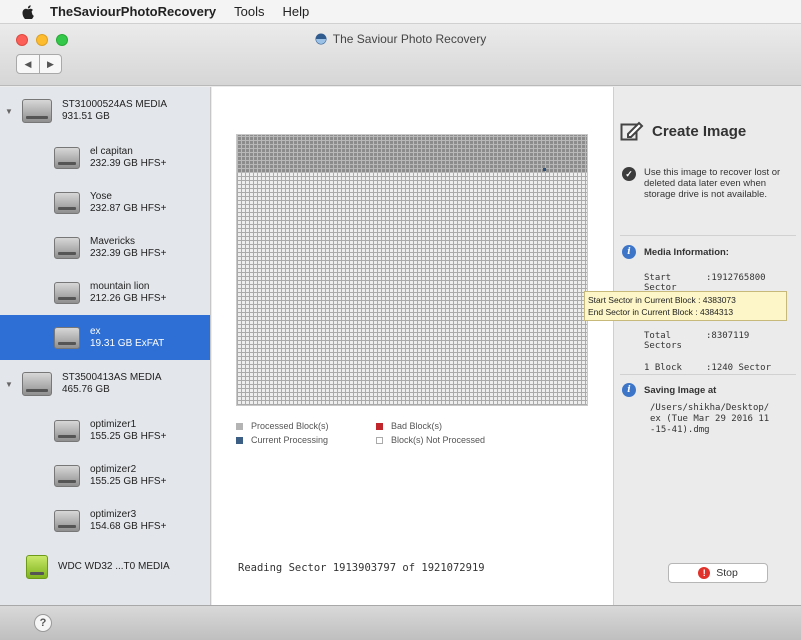  What do you see at coordinates (417, 426) in the screenshot?
I see `legend-bad-label: Bad Block(s)` at bounding box center [417, 426].